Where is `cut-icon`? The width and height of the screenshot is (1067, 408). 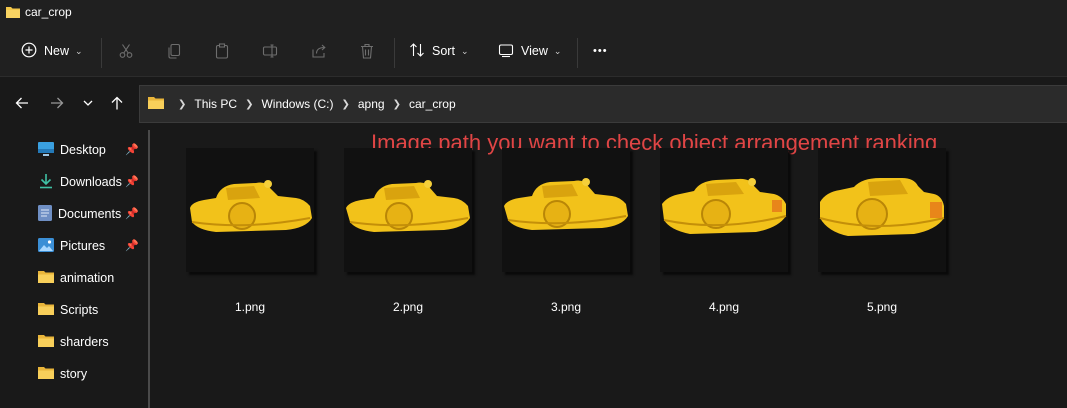 cut-icon is located at coordinates (126, 51).